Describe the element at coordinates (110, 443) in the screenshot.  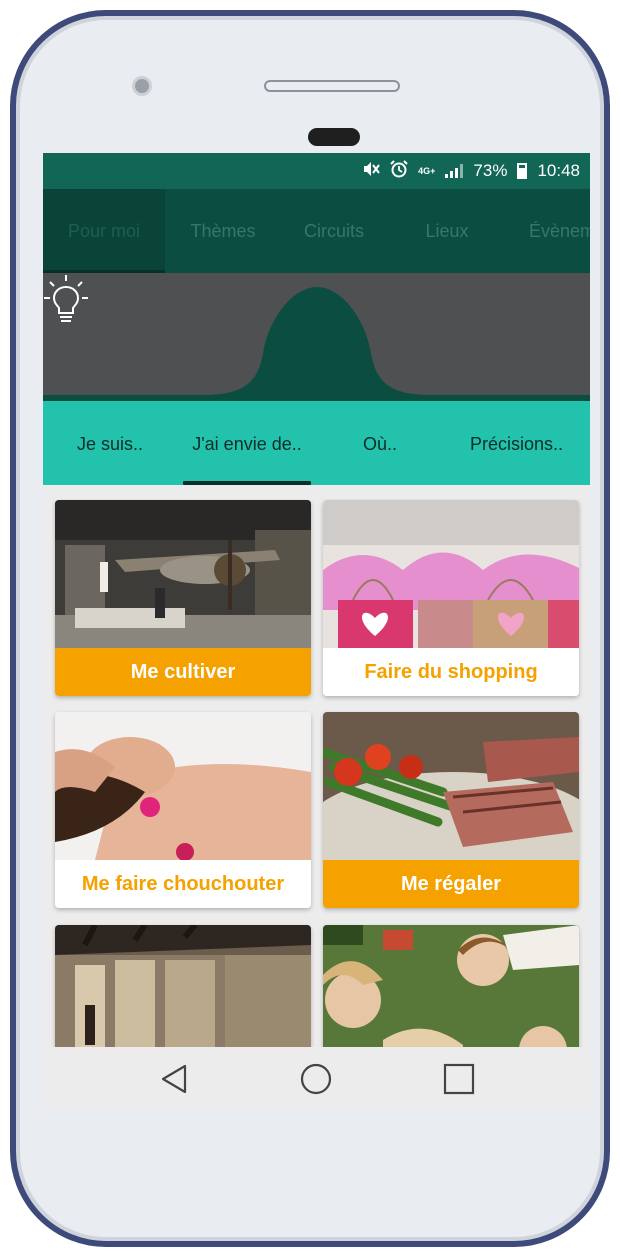
I see `tab-je-suis: Je suis..` at that location.